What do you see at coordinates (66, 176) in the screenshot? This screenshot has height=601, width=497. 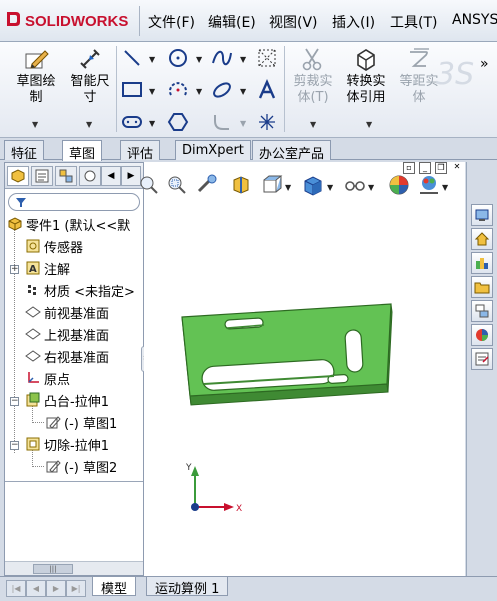 I see `configurationmanager-tab` at bounding box center [66, 176].